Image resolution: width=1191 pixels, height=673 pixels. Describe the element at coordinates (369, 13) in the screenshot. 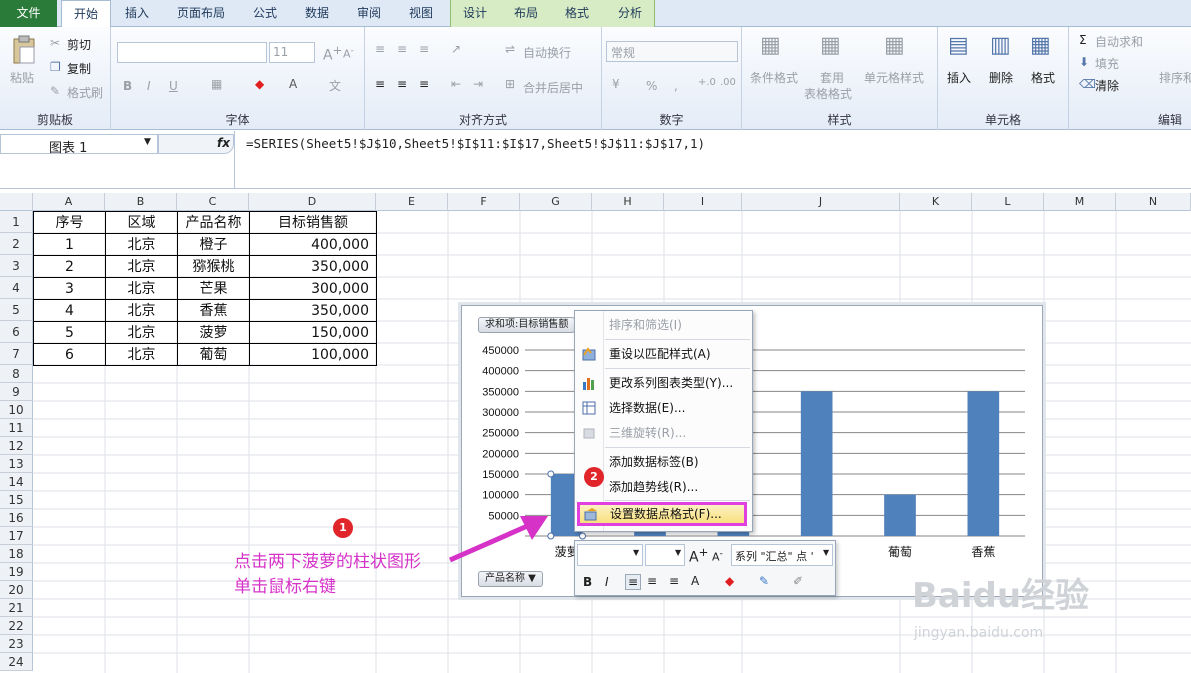

I see `tab-review: 审阅` at that location.